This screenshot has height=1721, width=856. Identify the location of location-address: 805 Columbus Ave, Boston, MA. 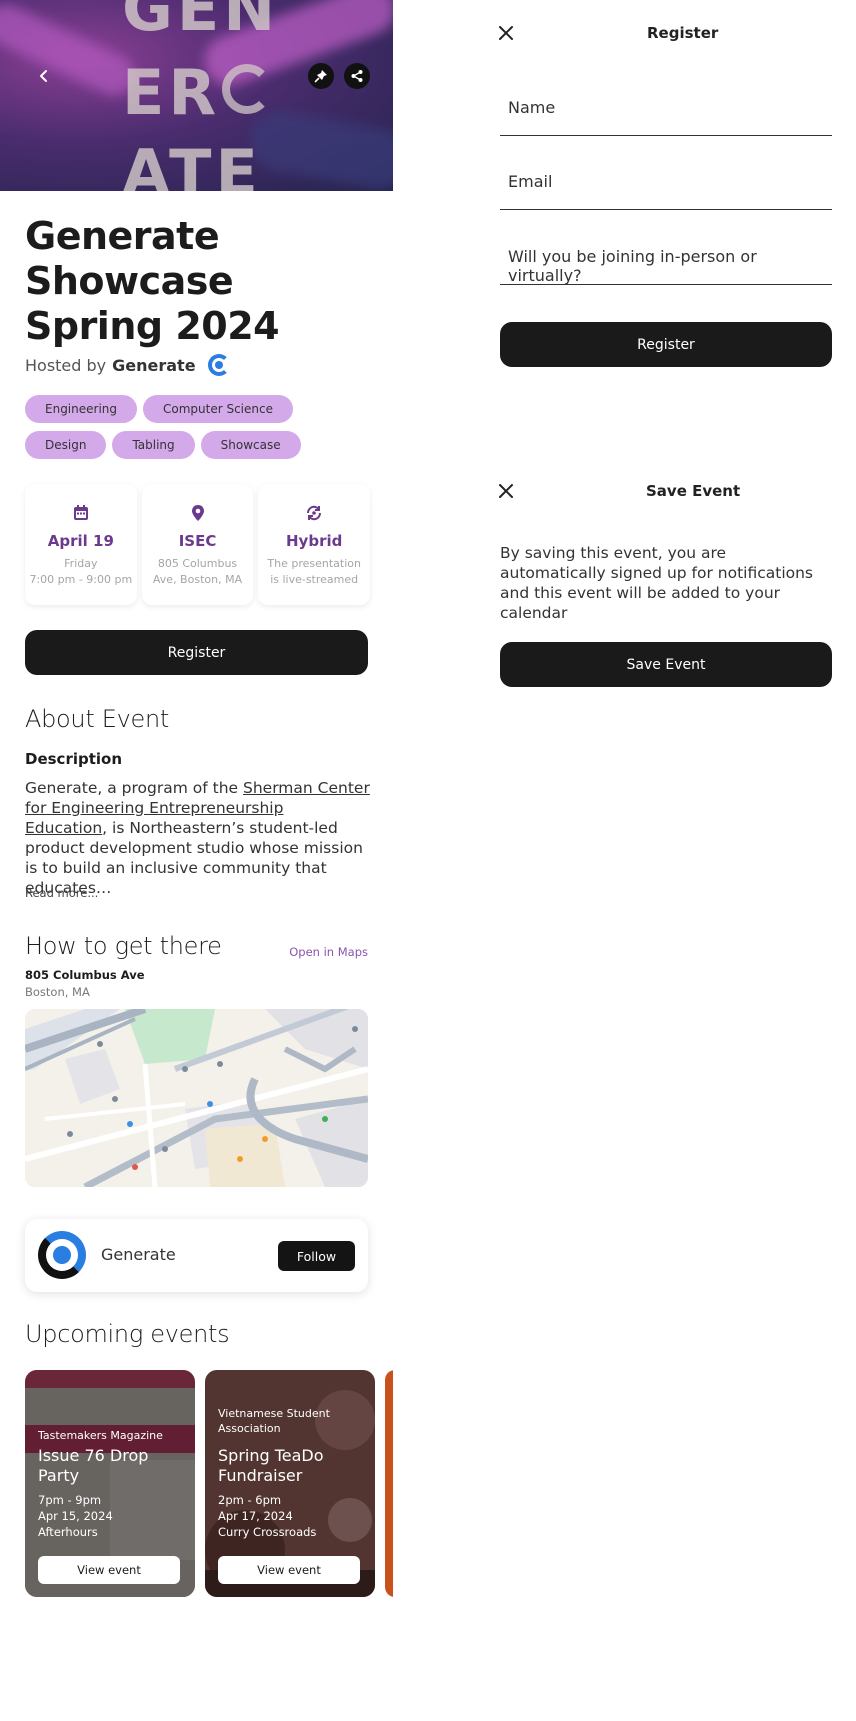
(197, 571).